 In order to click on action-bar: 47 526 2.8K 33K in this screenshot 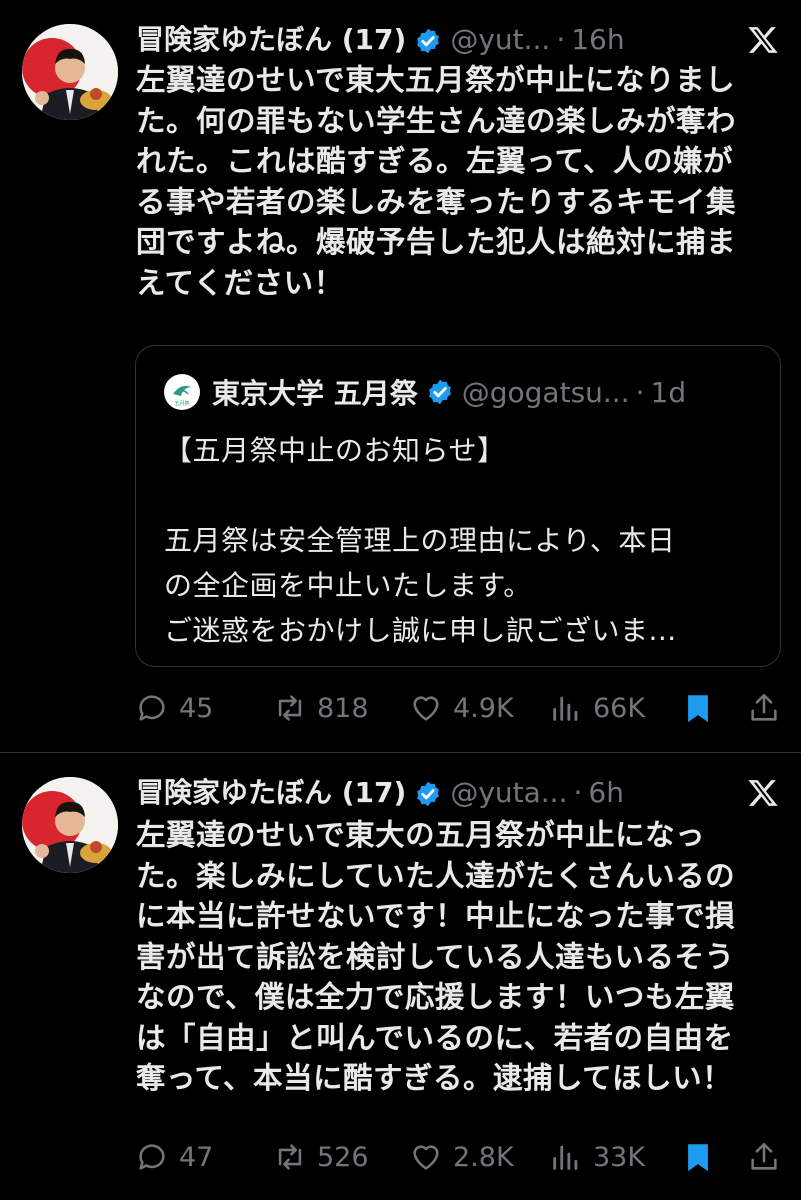, I will do `click(458, 1157)`.